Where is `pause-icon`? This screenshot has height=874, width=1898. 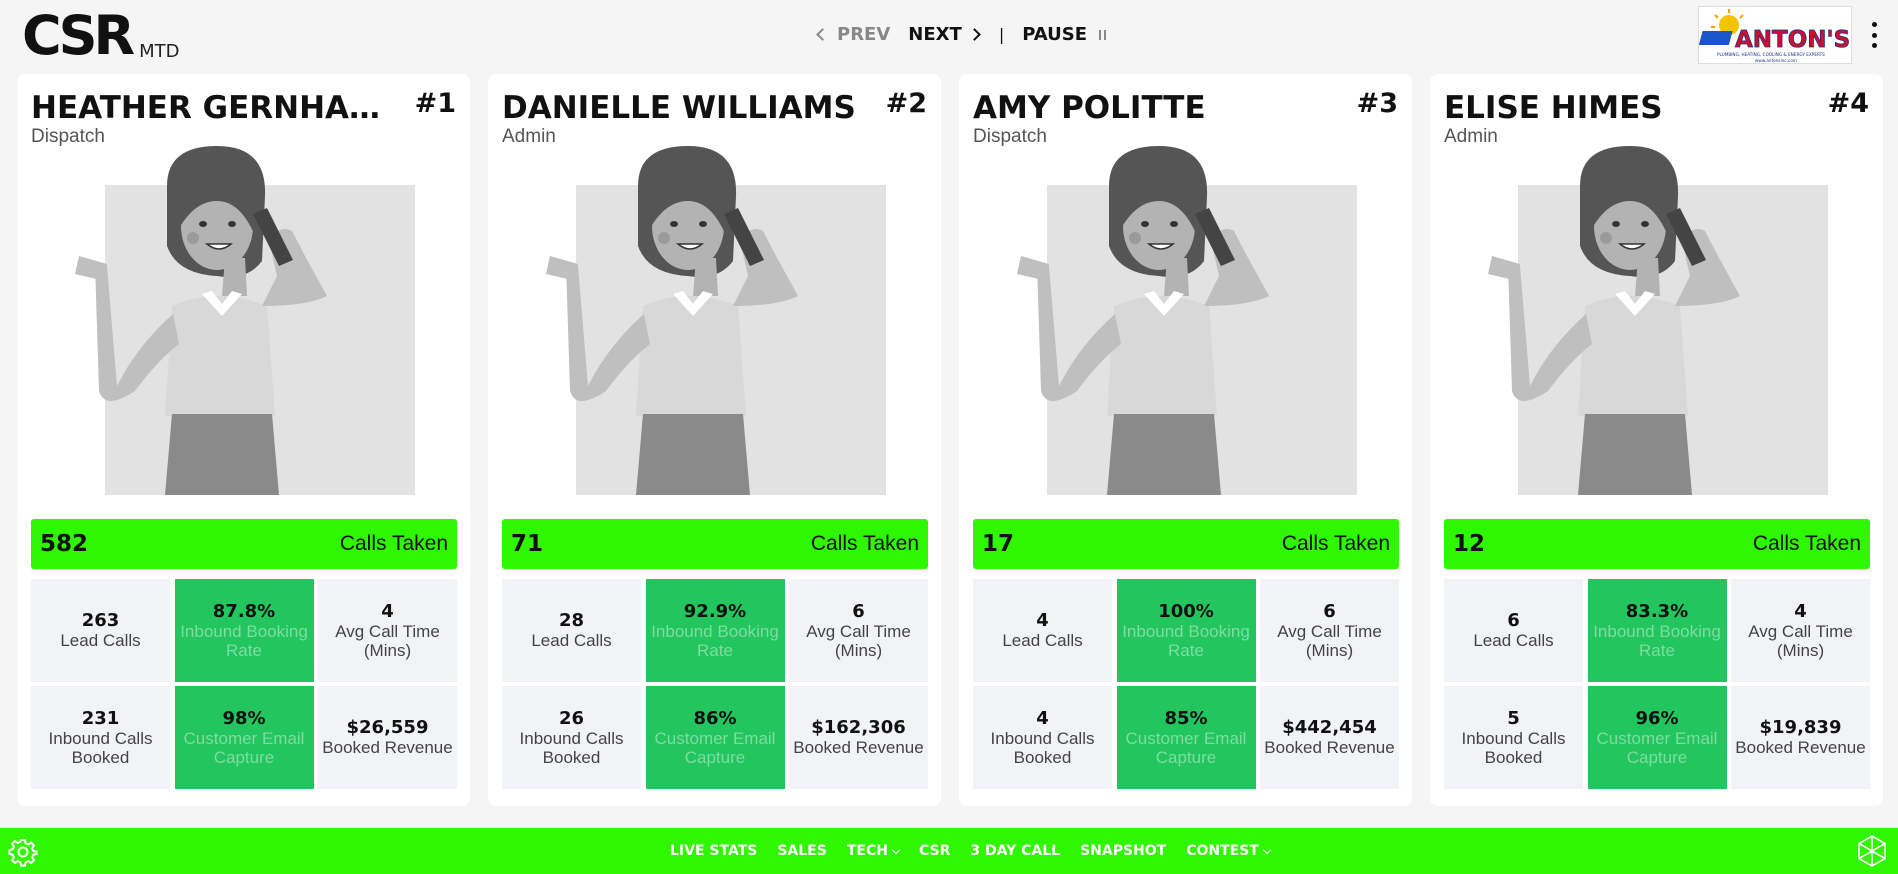
pause-icon is located at coordinates (1102, 34).